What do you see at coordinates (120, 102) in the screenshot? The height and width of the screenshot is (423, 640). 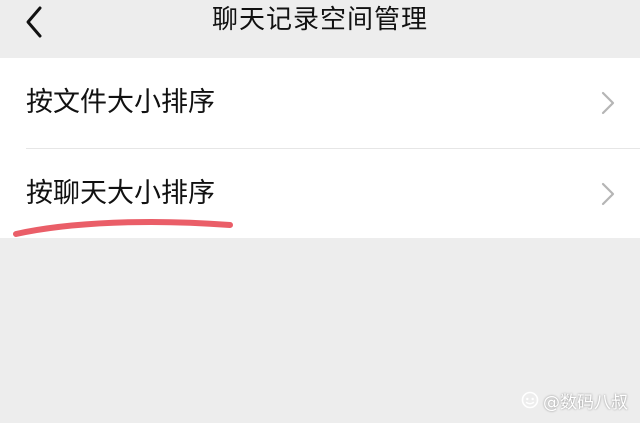 I see `list-item-label: 按文件大小排序` at bounding box center [120, 102].